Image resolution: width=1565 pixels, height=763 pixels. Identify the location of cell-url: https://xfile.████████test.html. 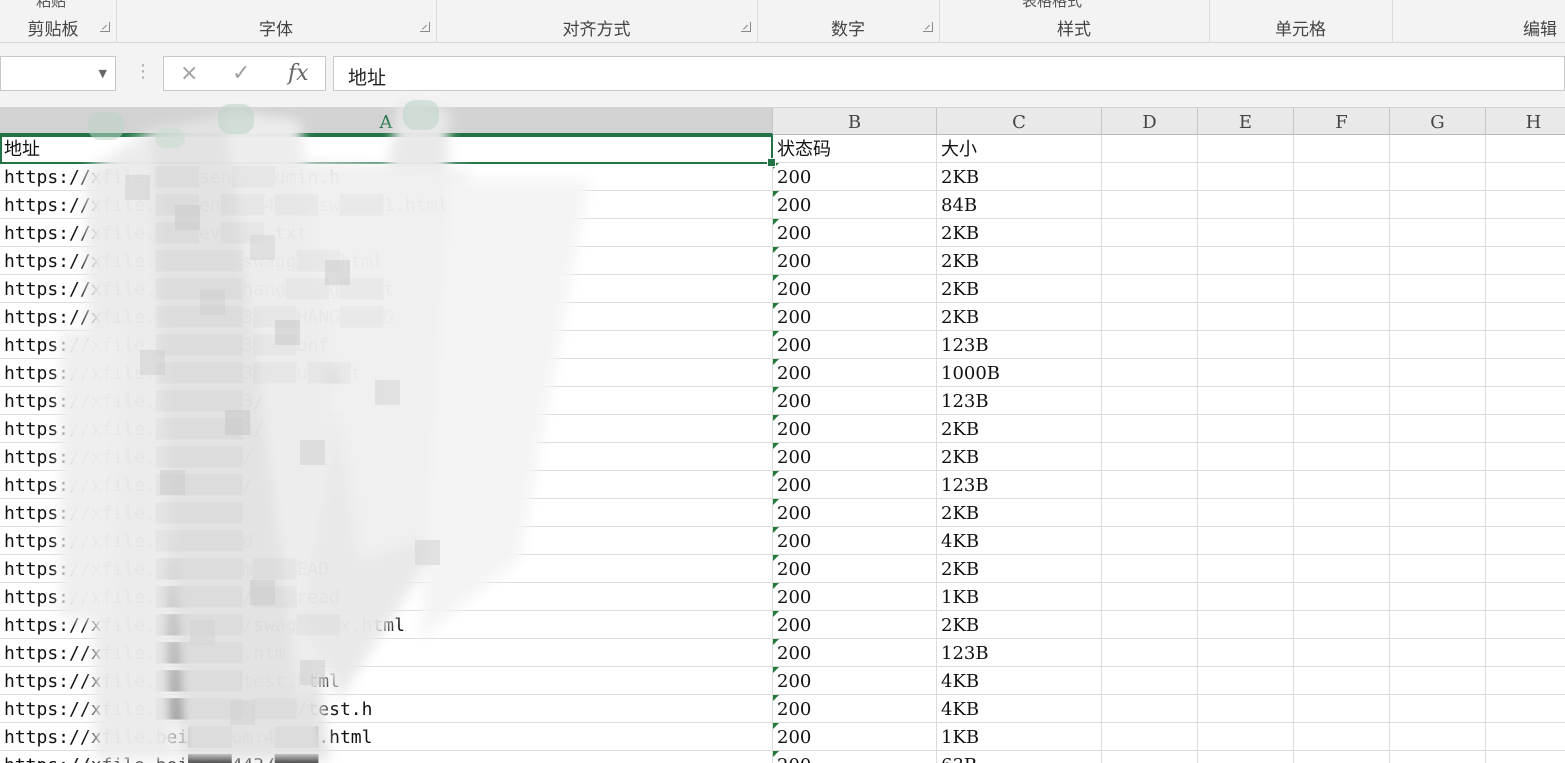
(386, 681).